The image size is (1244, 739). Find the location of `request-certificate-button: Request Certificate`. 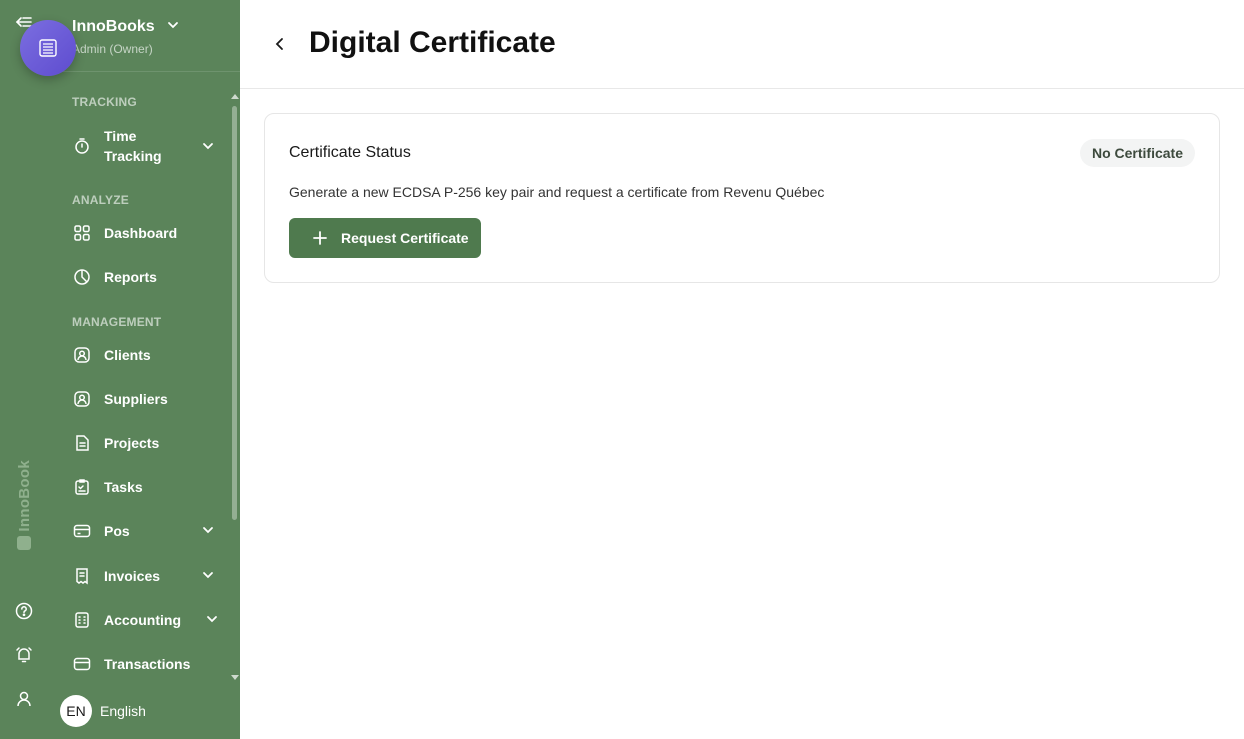

request-certificate-button: Request Certificate is located at coordinates (385, 238).